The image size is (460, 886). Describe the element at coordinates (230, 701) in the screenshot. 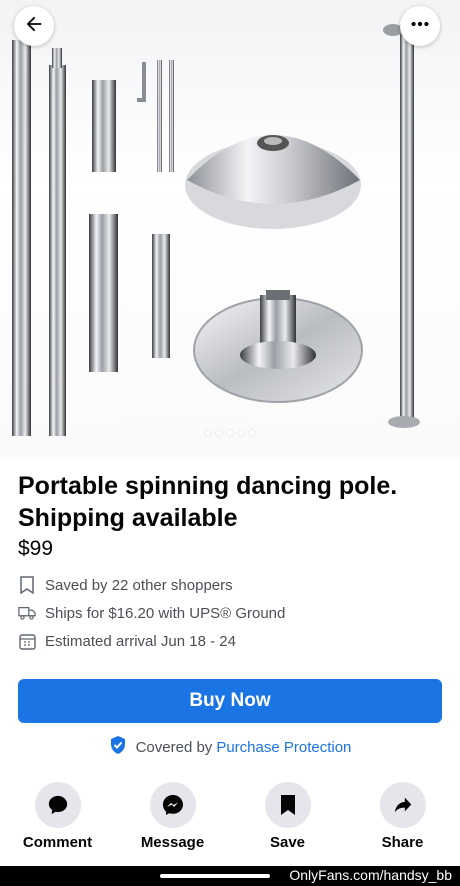

I see `buy-now-button: Buy Now` at that location.